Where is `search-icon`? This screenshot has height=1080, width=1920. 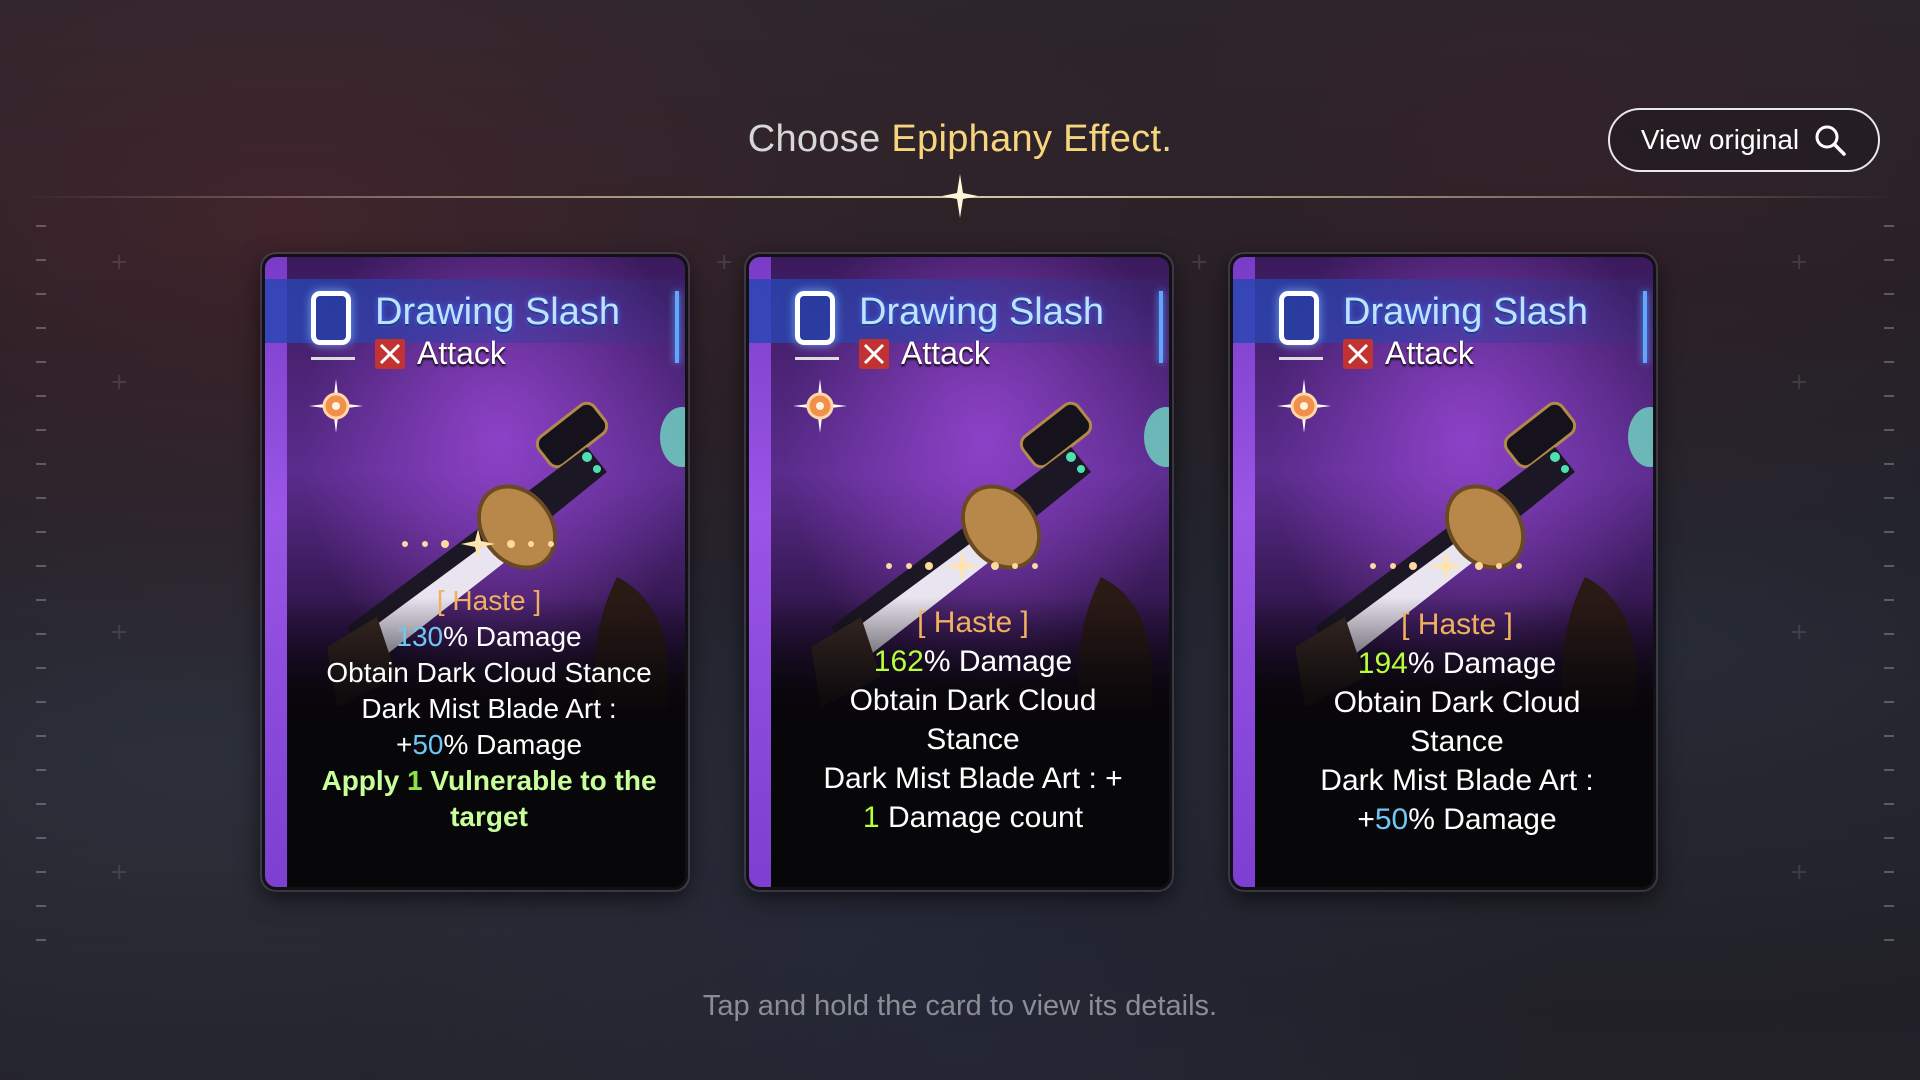
search-icon is located at coordinates (1830, 140).